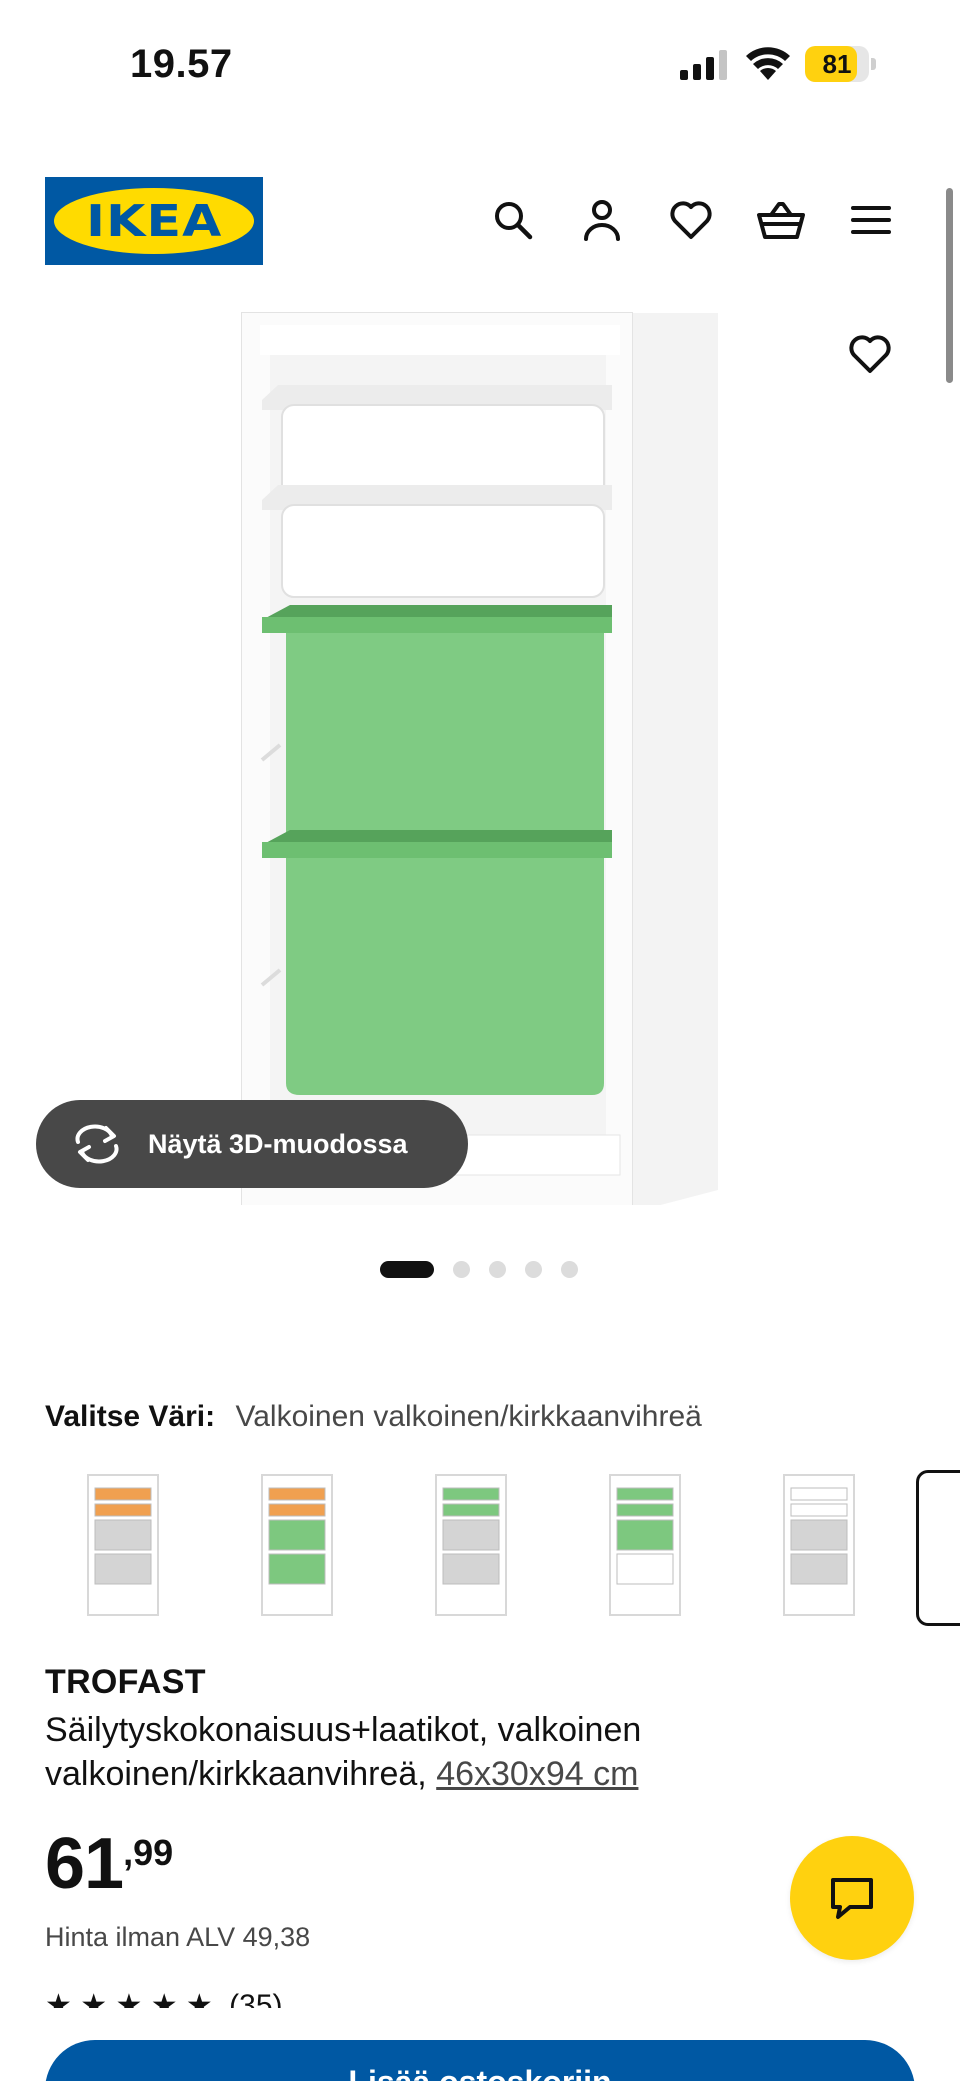 The height and width of the screenshot is (2081, 960). What do you see at coordinates (129, 1998) in the screenshot?
I see `rating-stars: ★ ★ ★ ★ ★` at bounding box center [129, 1998].